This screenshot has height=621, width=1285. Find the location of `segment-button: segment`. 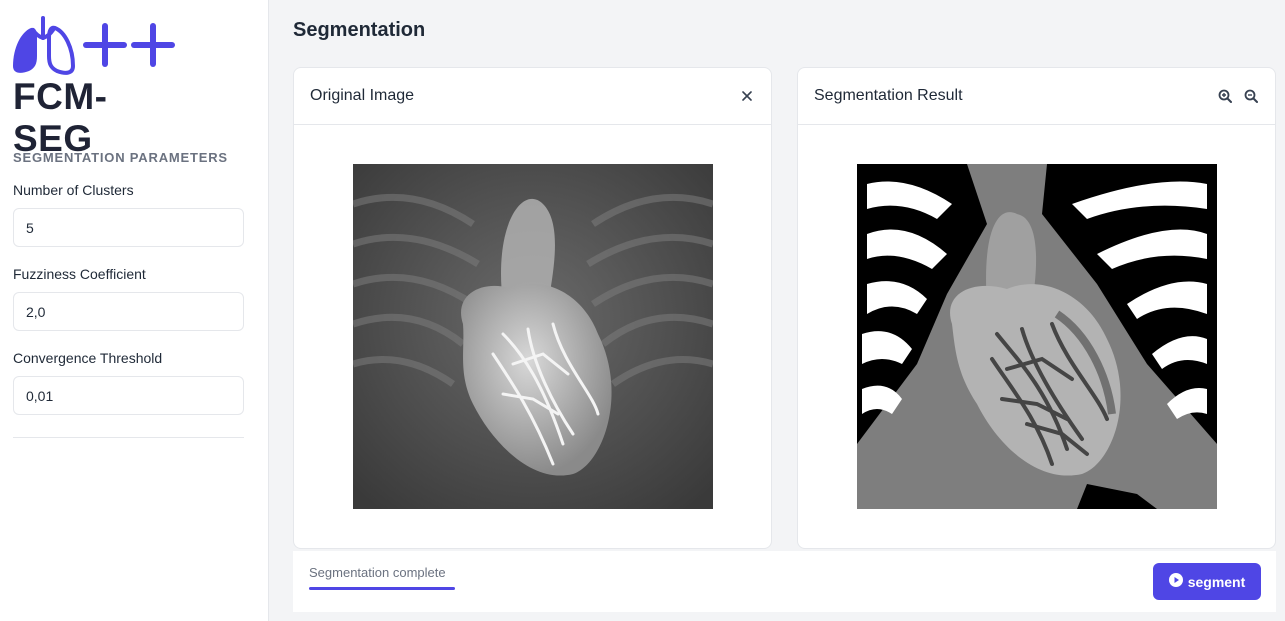

segment-button: segment is located at coordinates (1207, 581).